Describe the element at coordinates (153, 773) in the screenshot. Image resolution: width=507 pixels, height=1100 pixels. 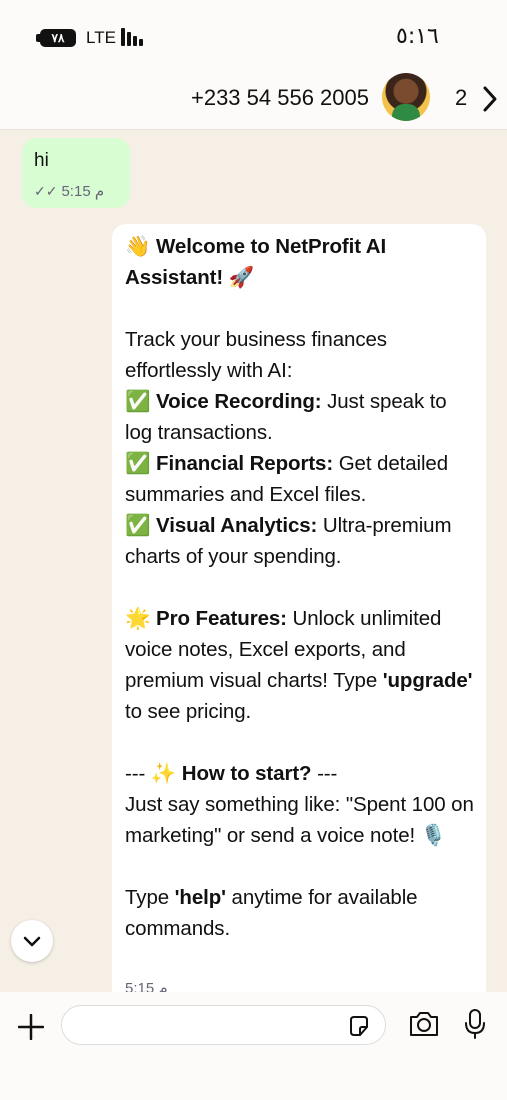
I see `start-prefix: --- ✨` at that location.